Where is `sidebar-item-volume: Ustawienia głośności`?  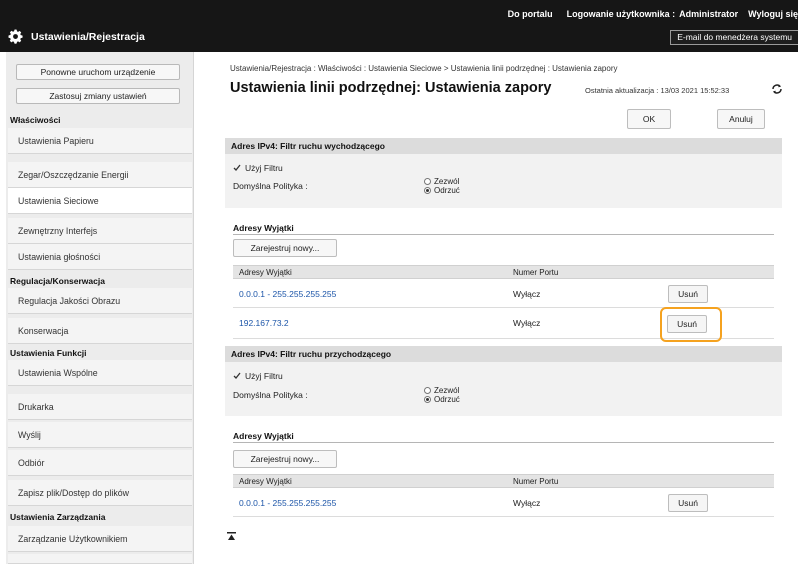 sidebar-item-volume: Ustawienia głośności is located at coordinates (100, 257).